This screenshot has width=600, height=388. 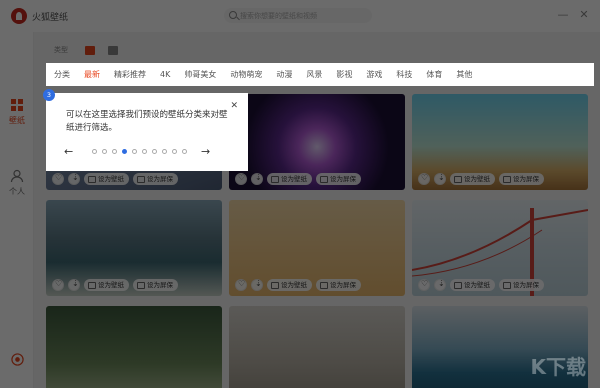 I want to click on category-tab: 4K, so click(x=165, y=74).